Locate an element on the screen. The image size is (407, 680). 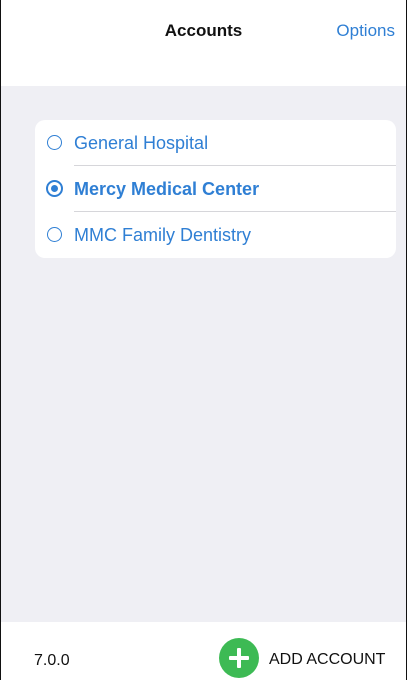
options-button: Options is located at coordinates (365, 31).